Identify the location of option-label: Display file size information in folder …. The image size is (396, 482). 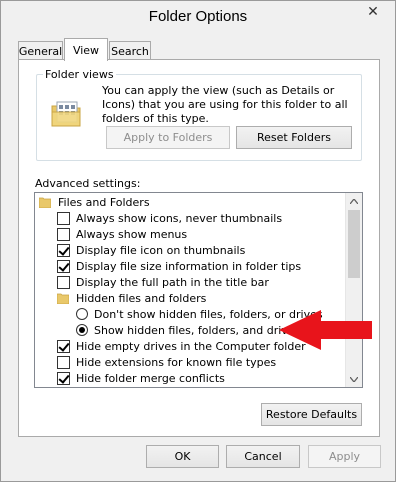
(189, 266).